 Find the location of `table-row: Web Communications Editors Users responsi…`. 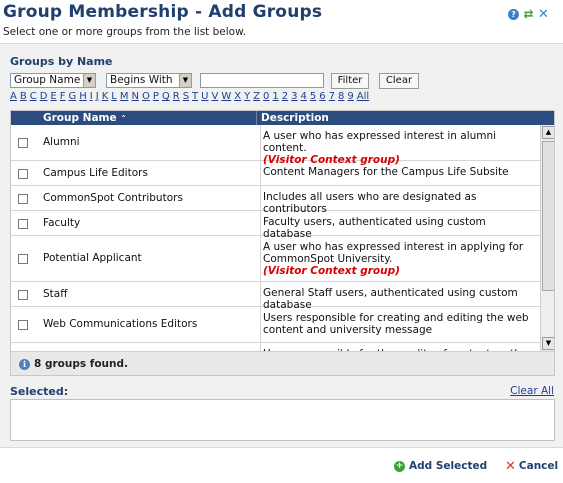

table-row: Web Communications Editors Users responsi… is located at coordinates (275, 325).